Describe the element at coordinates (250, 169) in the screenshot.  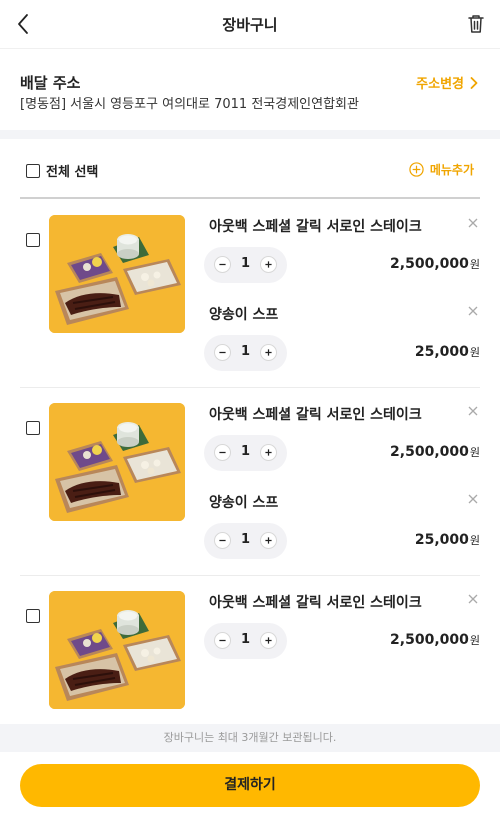
I see `selection-bar: 전체 선택 메뉴추가` at that location.